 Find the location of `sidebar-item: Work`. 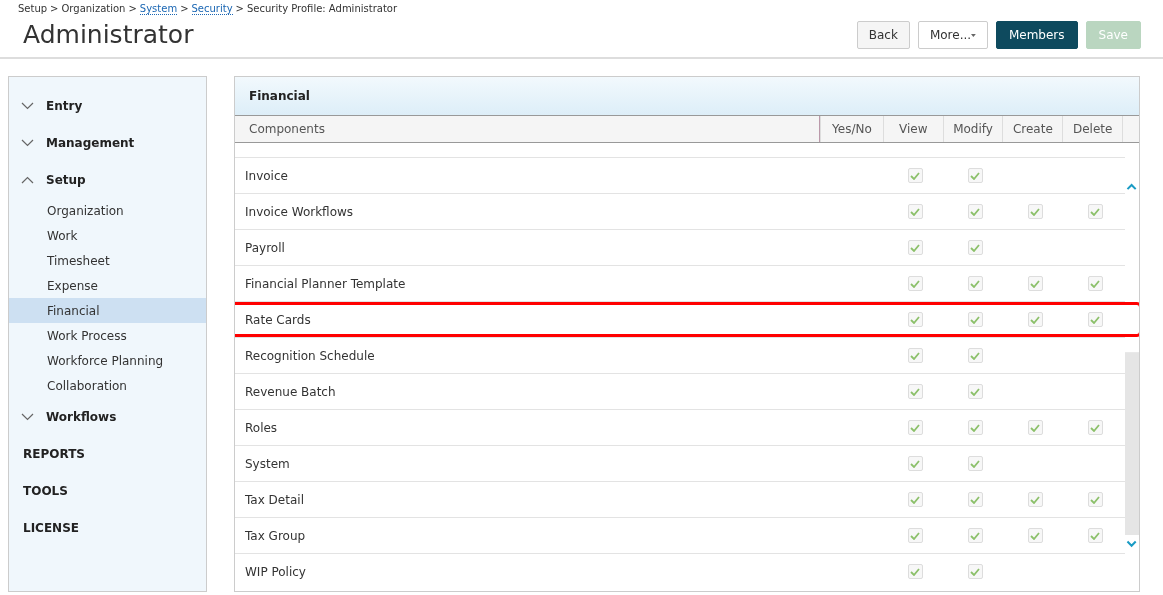

sidebar-item: Work is located at coordinates (107, 235).